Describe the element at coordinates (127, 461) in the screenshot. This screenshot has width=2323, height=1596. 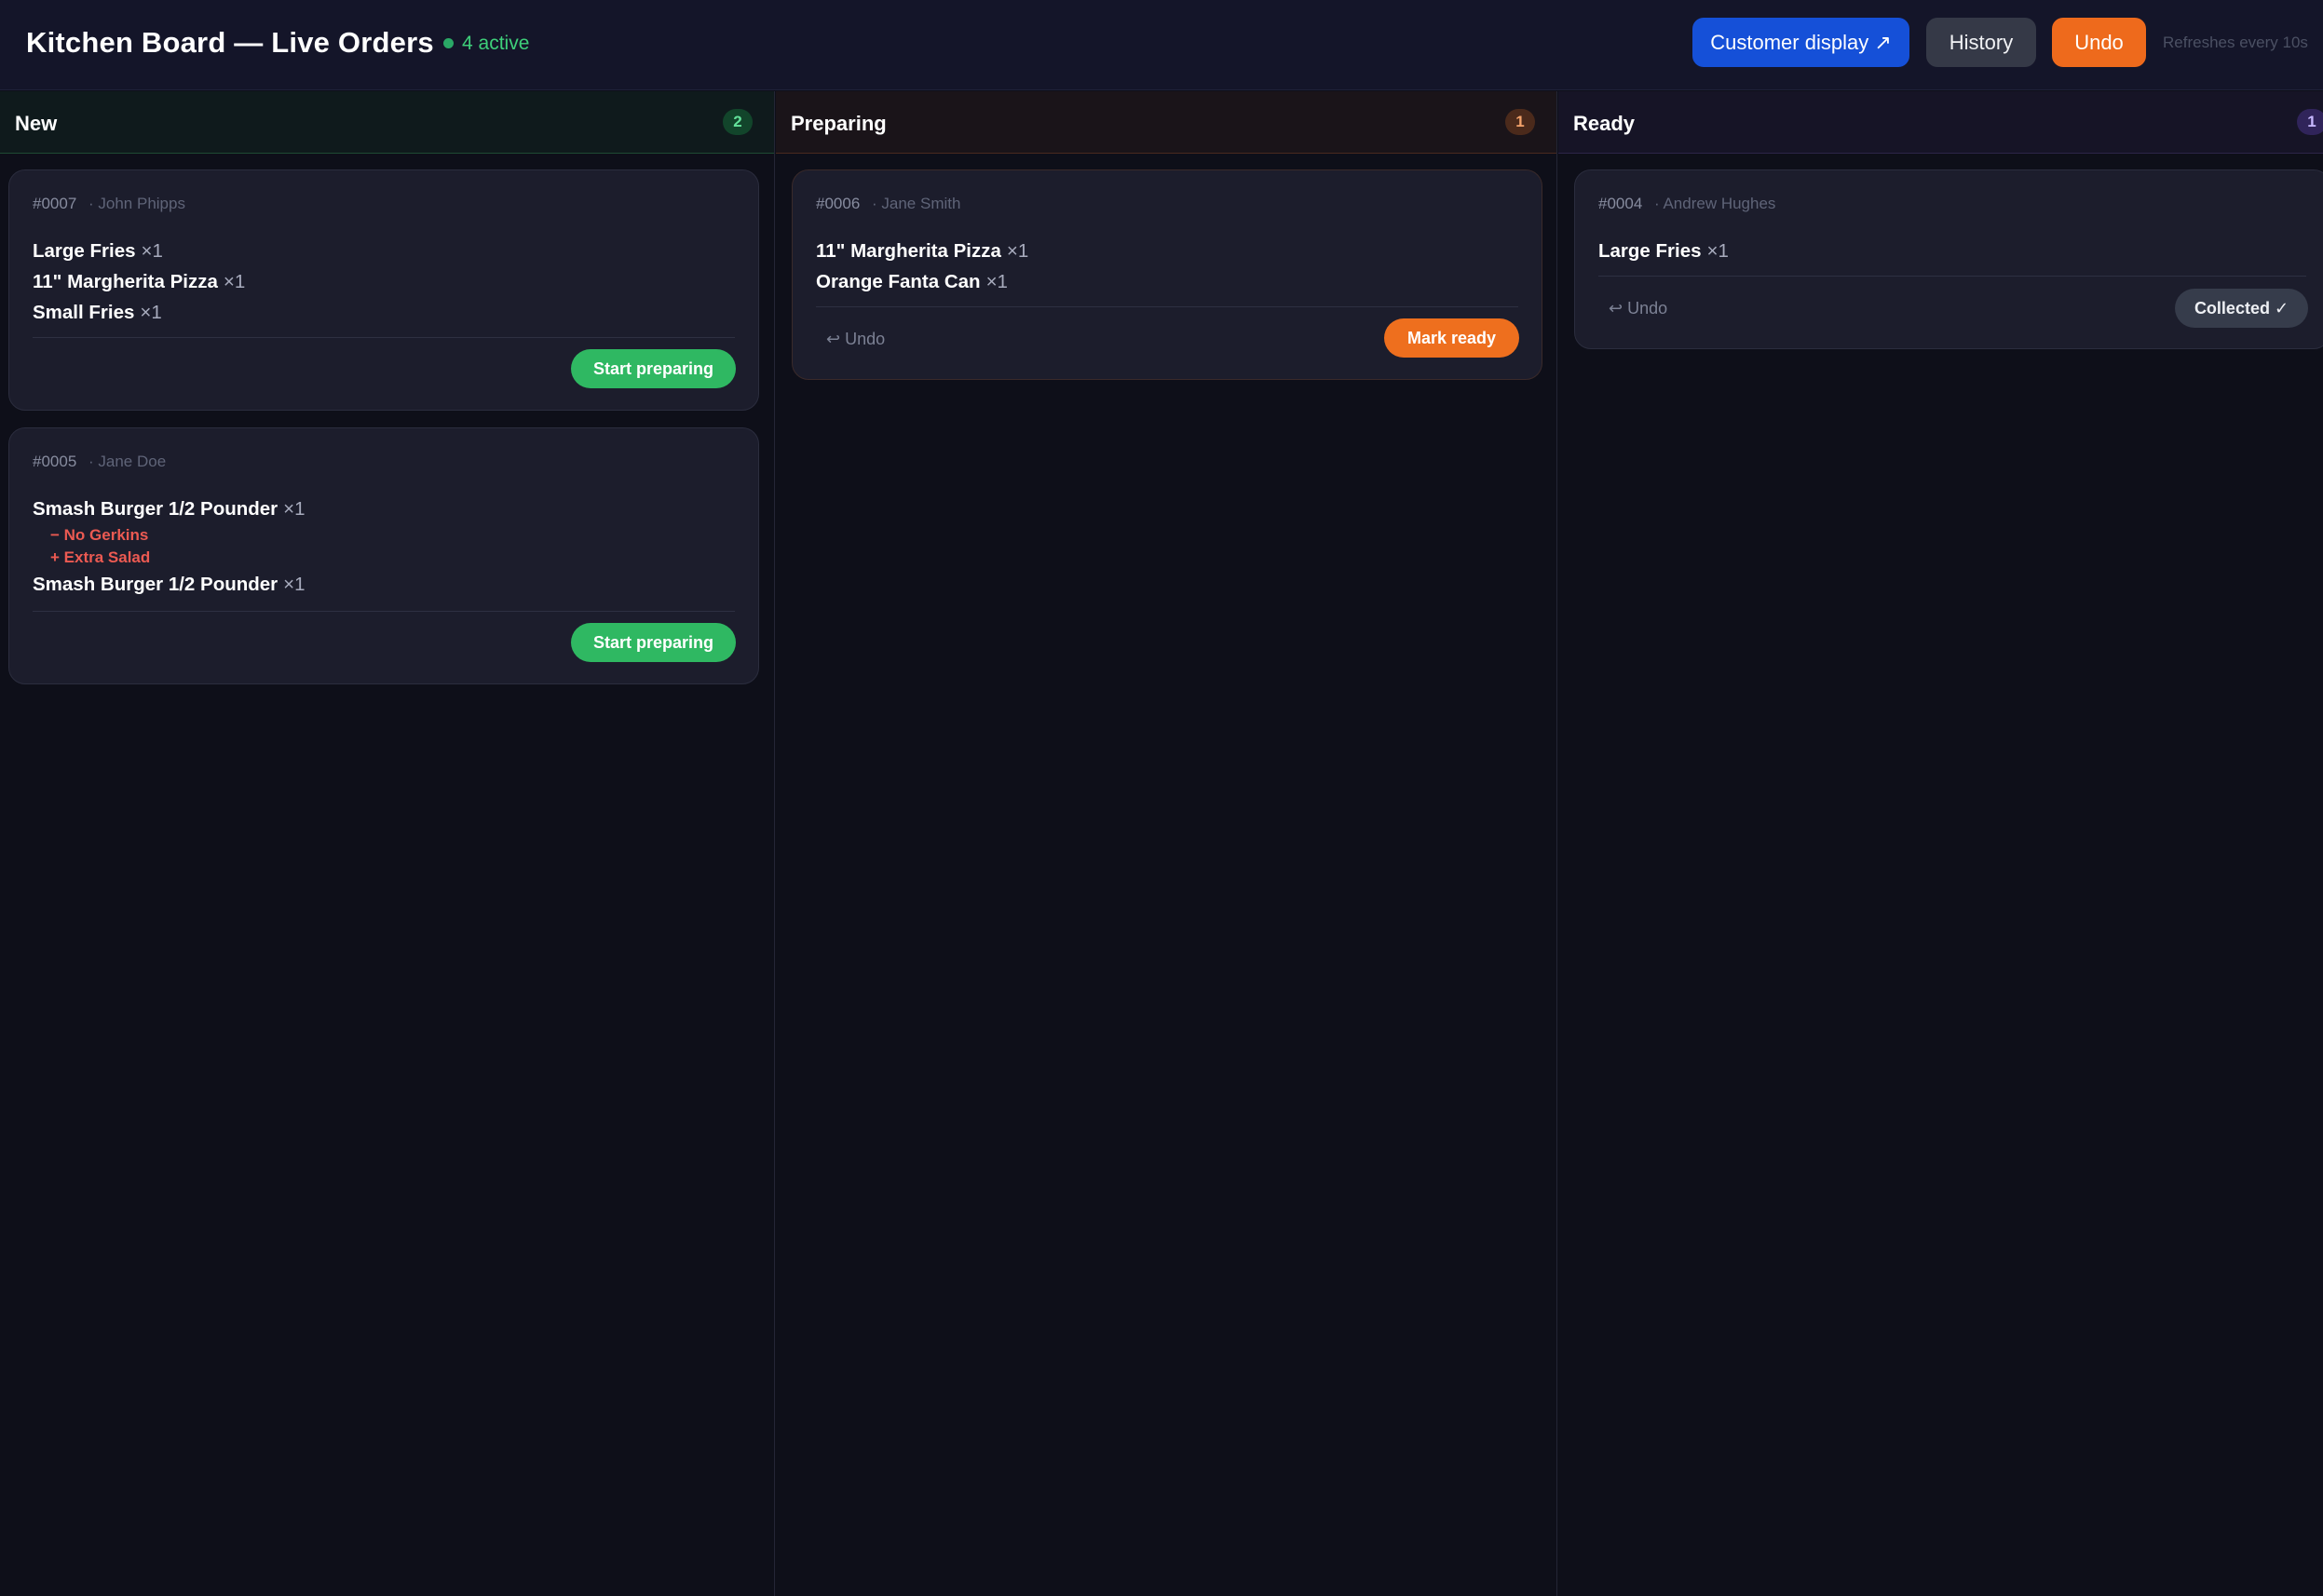
I see `customer-name: · Jane Doe` at that location.